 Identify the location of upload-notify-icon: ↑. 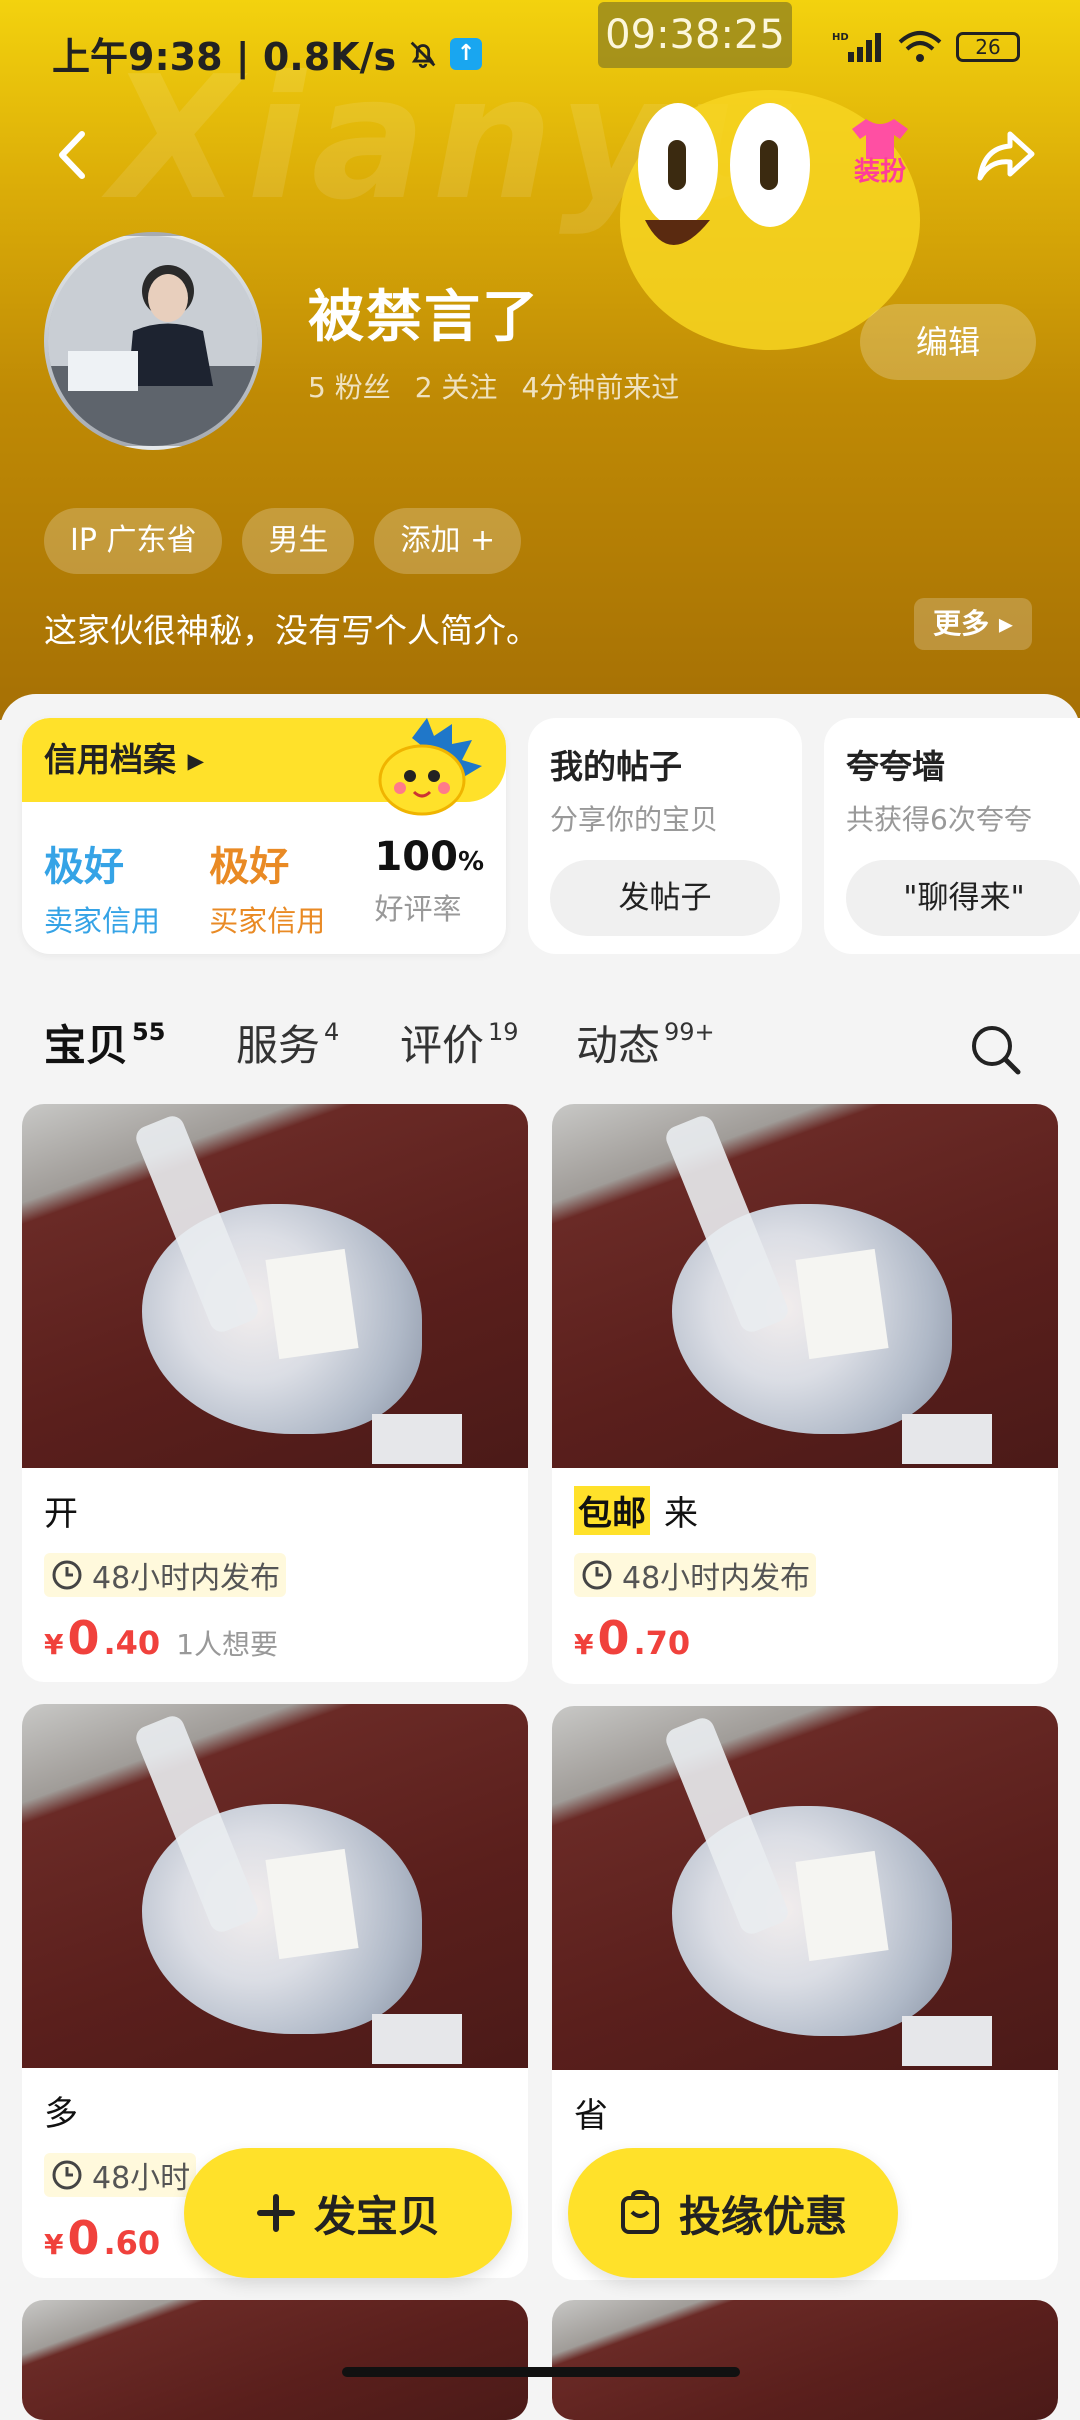
(466, 53).